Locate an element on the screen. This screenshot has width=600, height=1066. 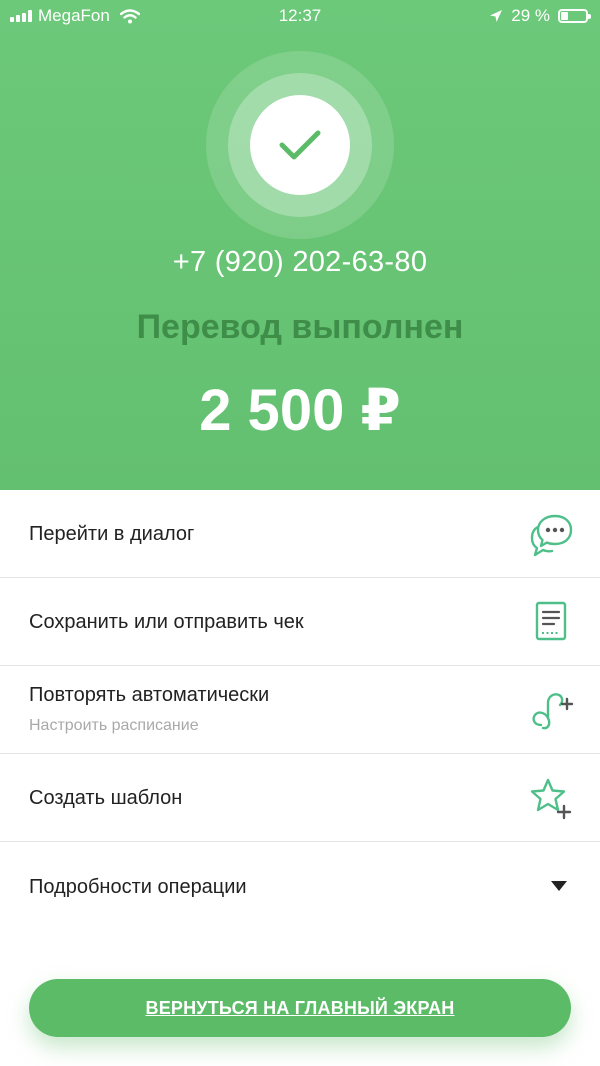
location-arrow-icon is located at coordinates (496, 16).